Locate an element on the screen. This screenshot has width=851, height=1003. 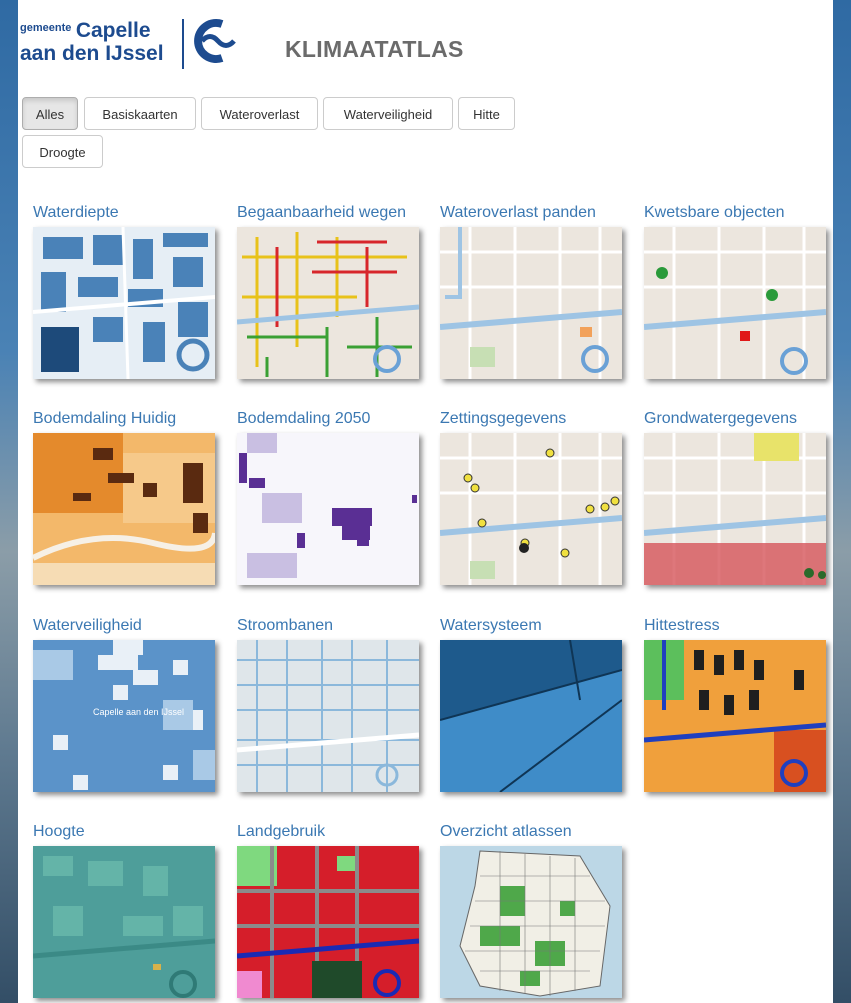
tile-kwetsbare-objecten: Kwetsbare objecten is located at coordinates (744, 291).